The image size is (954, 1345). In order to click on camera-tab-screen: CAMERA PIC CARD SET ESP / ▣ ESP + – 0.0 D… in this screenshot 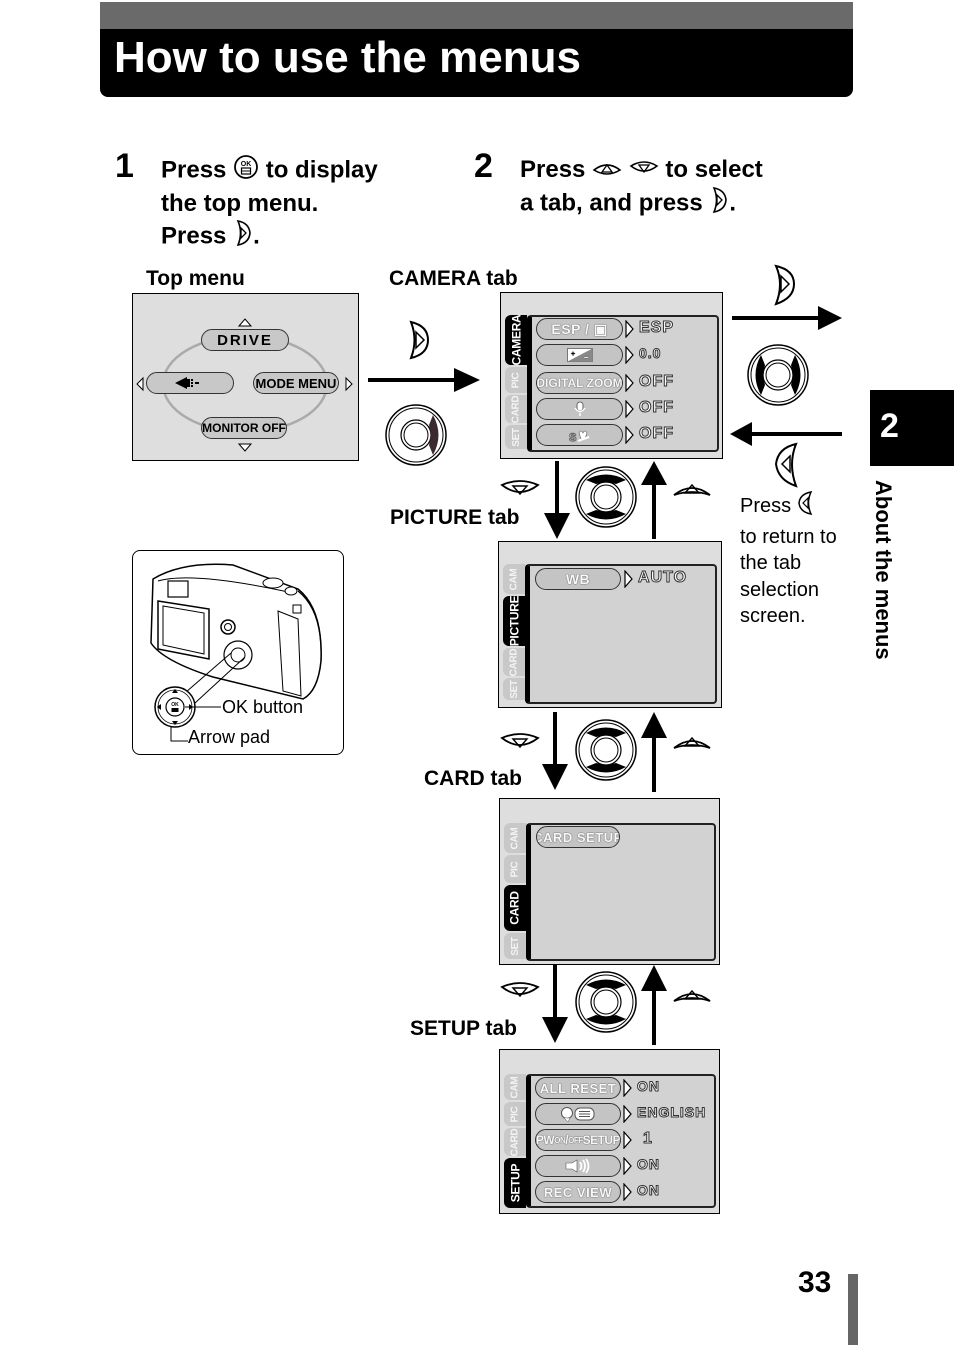, I will do `click(611, 375)`.